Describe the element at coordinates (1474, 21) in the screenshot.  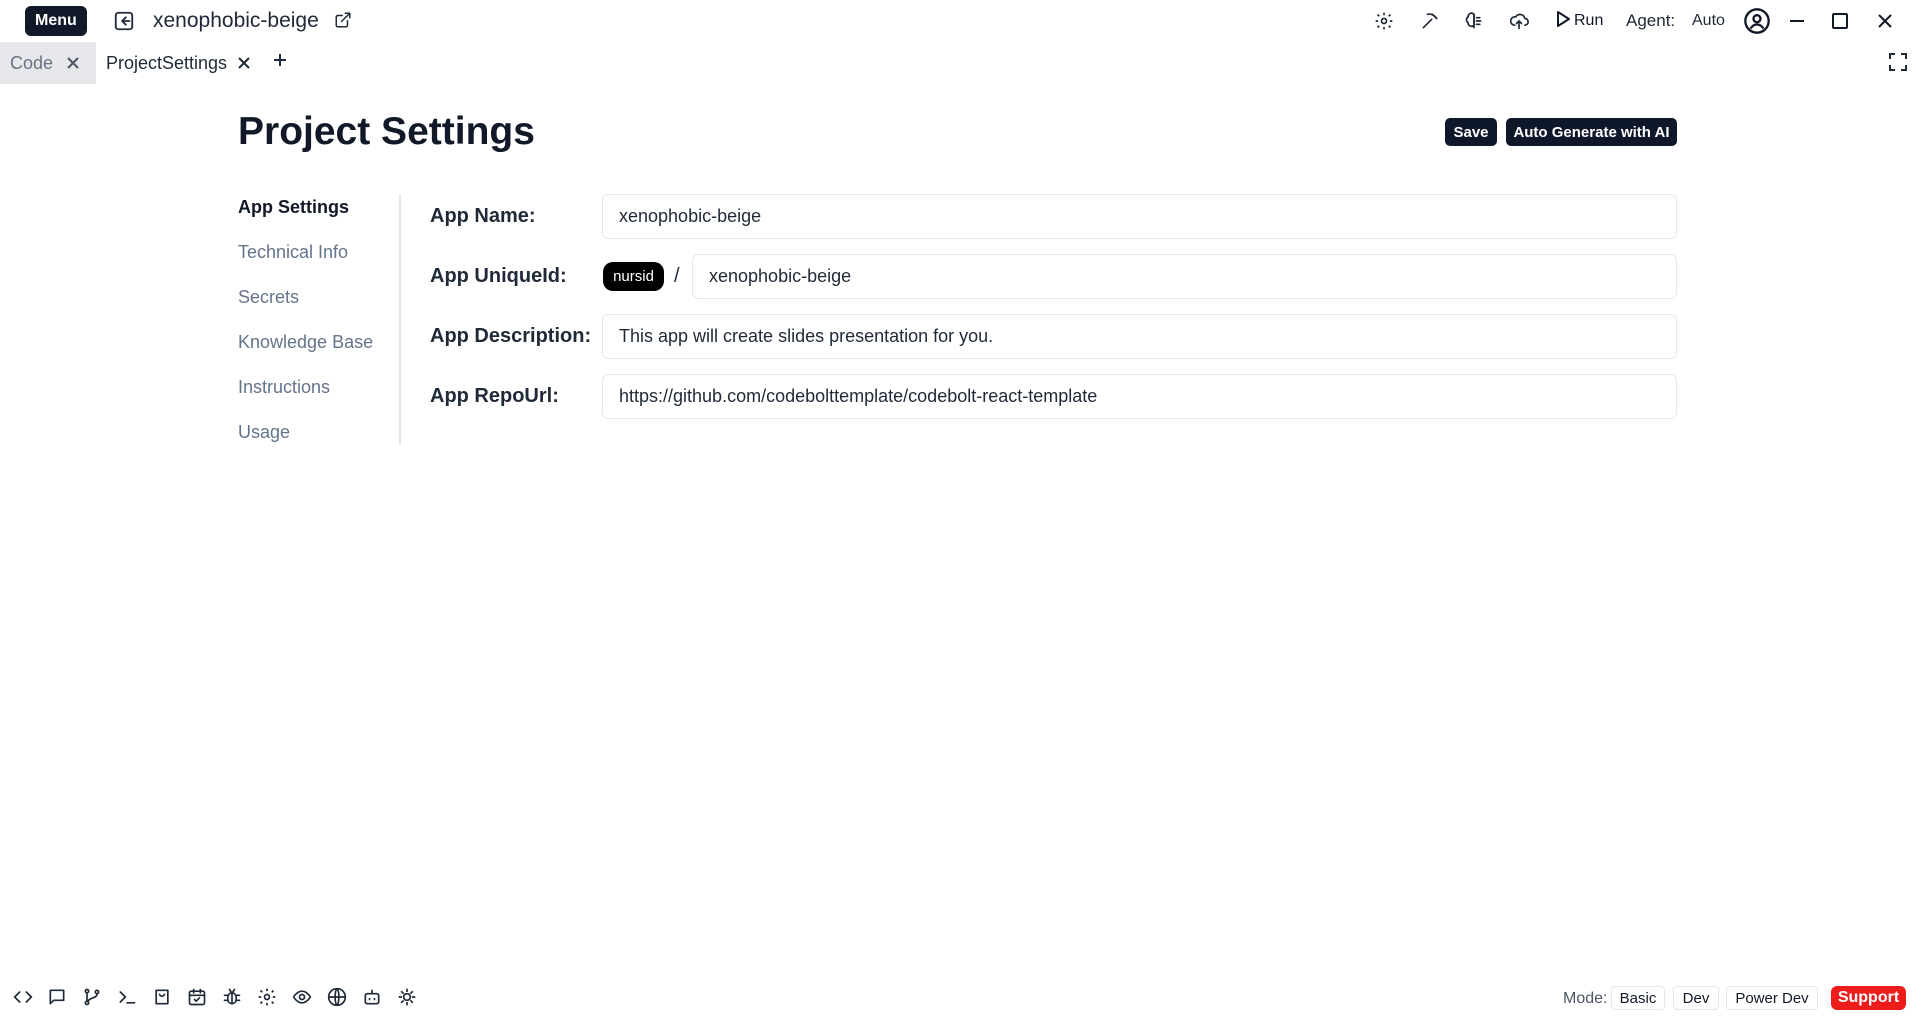
I see `brain-icon` at that location.